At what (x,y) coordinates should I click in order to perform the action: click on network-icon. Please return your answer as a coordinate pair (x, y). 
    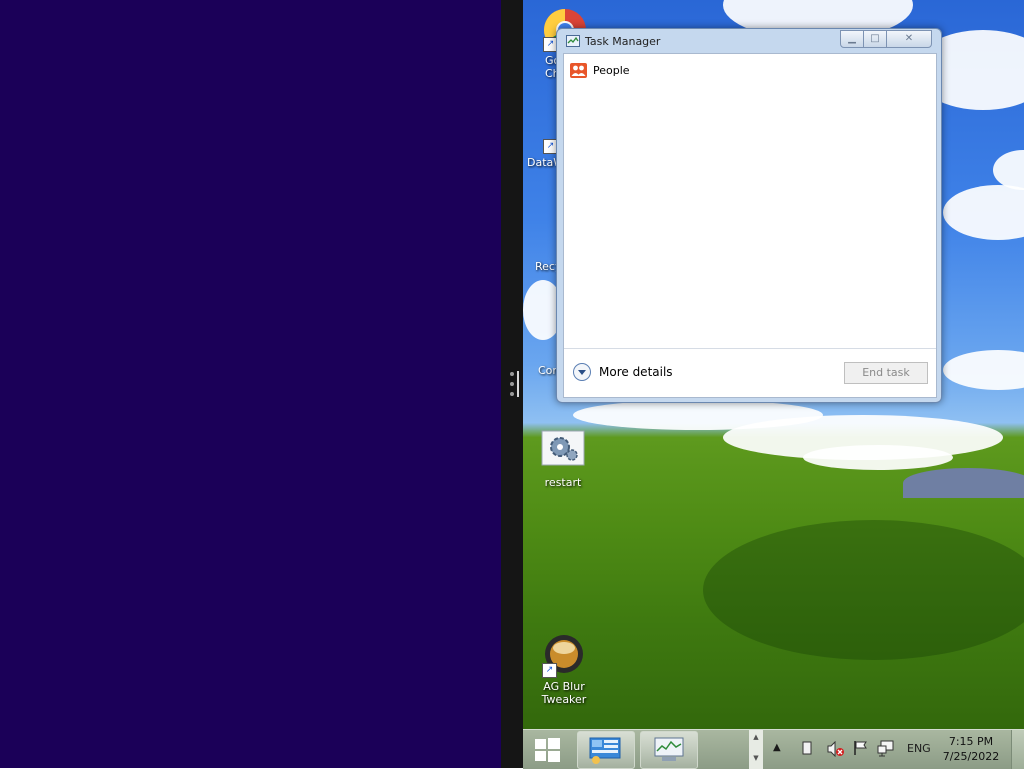
    Looking at the image, I should click on (886, 750).